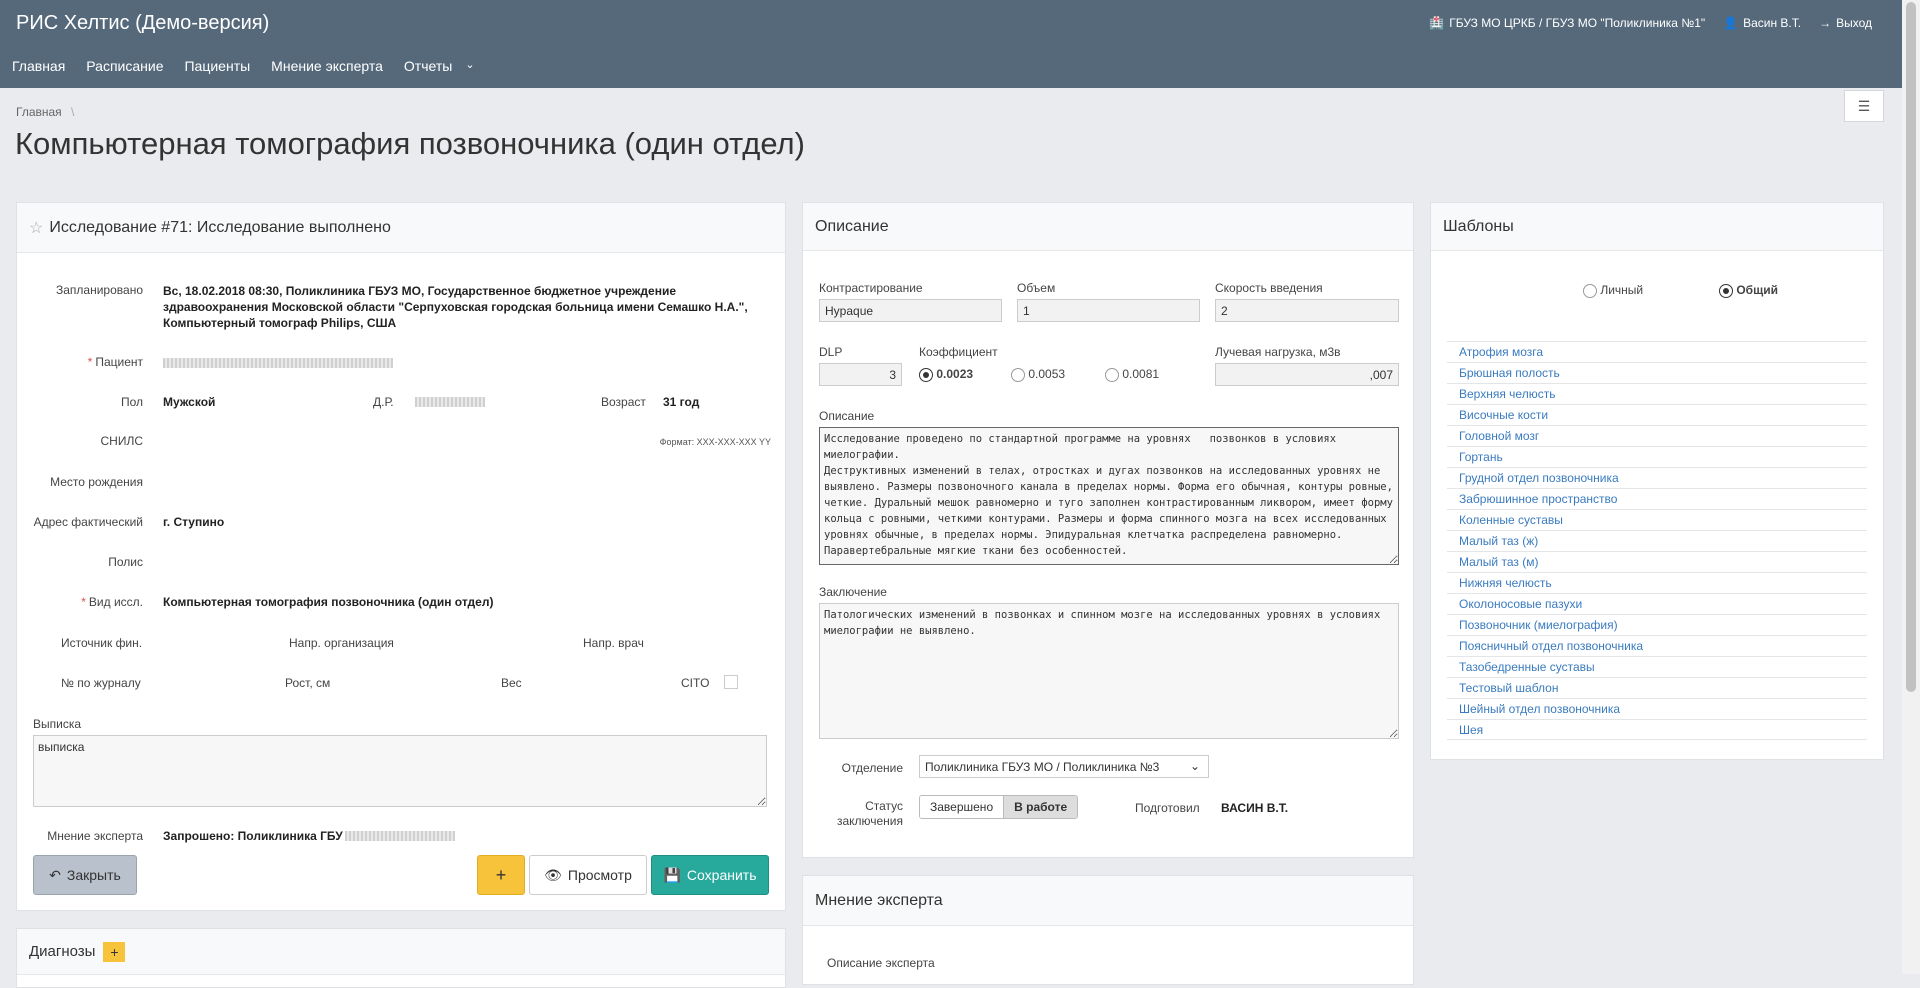 This screenshot has width=1920, height=988. What do you see at coordinates (400, 771) in the screenshot?
I see `extract-textarea: выписка` at bounding box center [400, 771].